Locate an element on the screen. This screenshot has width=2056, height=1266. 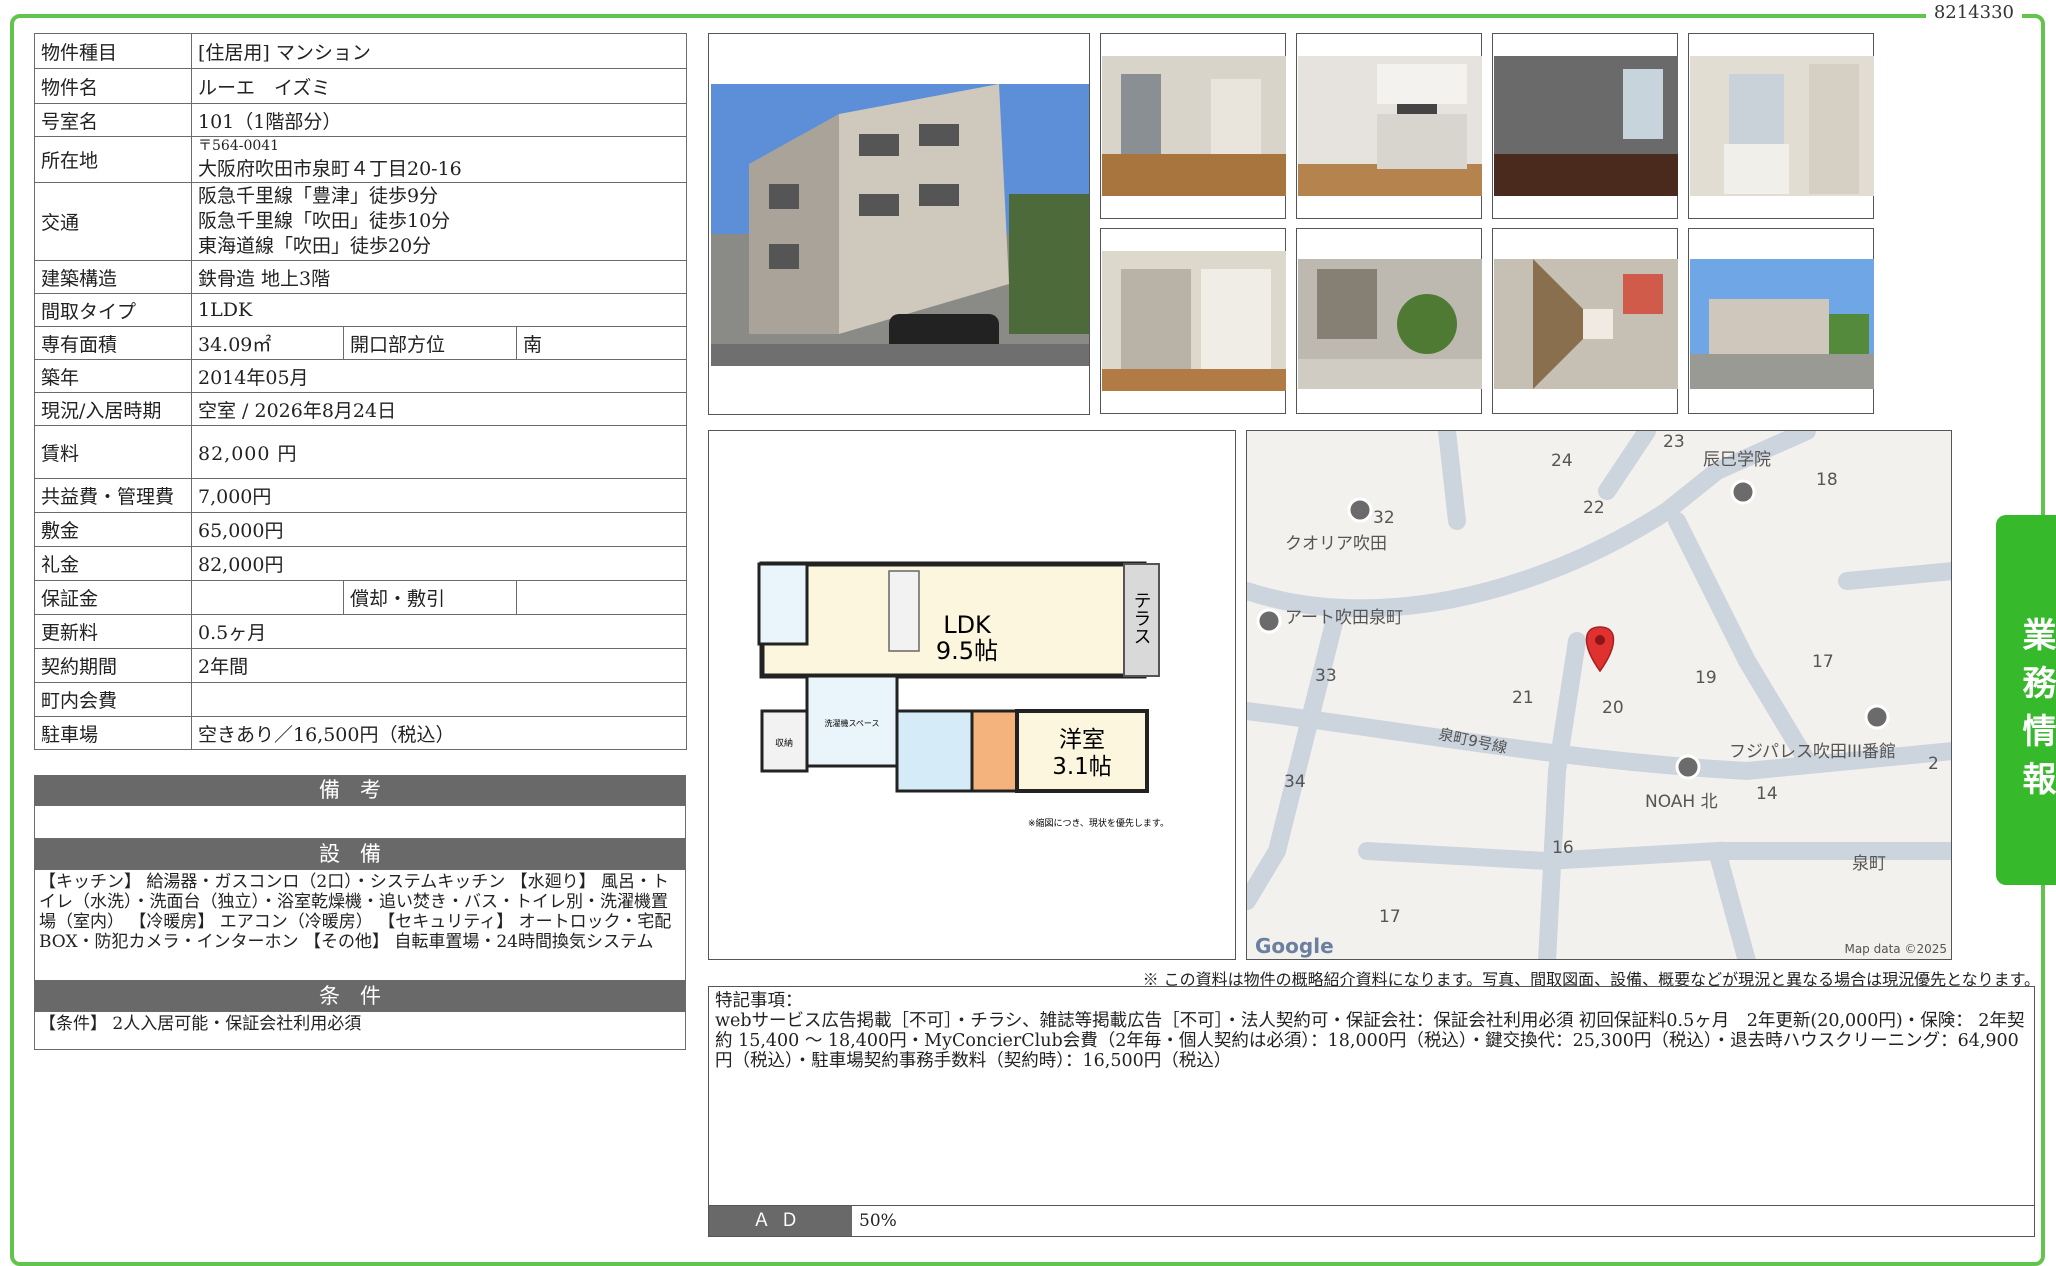
amortization-value is located at coordinates (601, 597).